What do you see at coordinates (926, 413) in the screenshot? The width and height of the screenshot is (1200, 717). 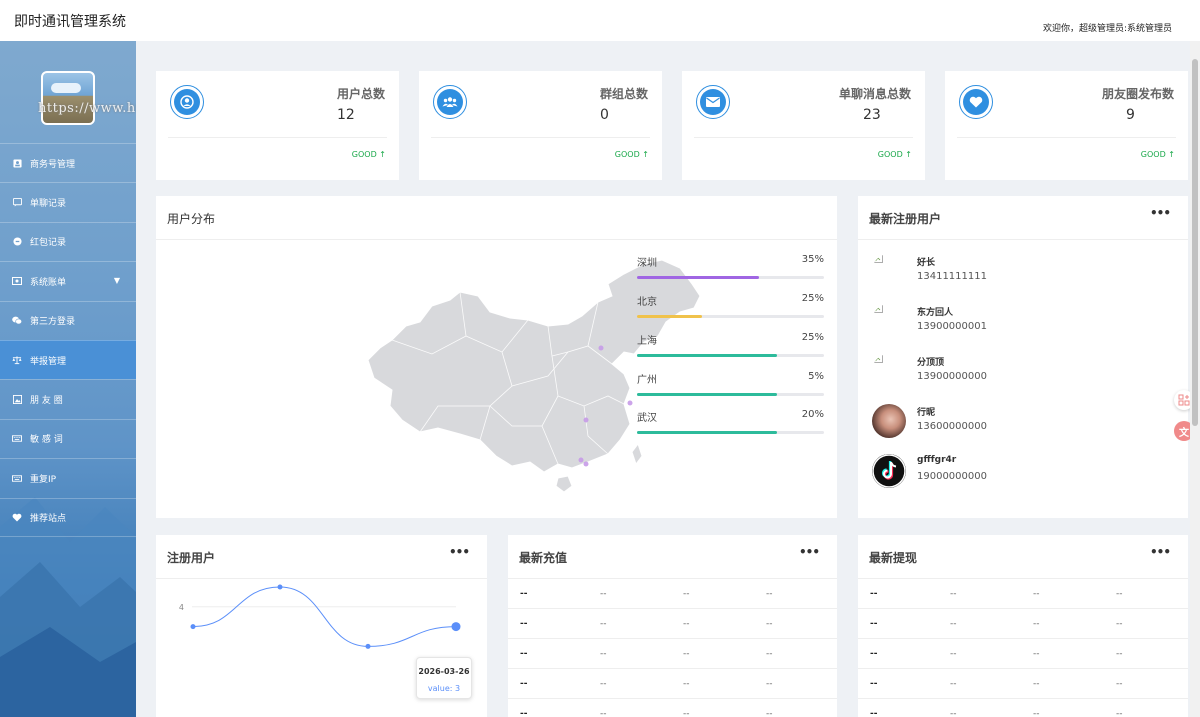 I see `user-name: 行昵` at bounding box center [926, 413].